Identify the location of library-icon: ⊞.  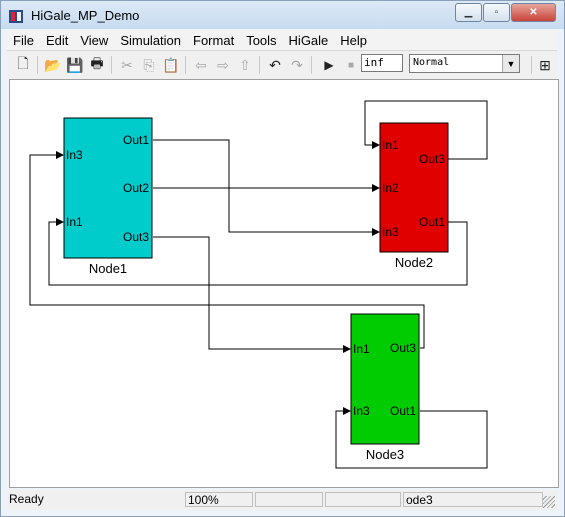
(545, 65).